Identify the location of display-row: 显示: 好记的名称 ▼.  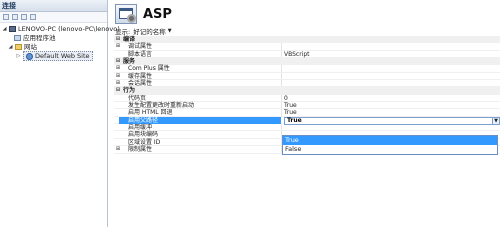
(143, 31).